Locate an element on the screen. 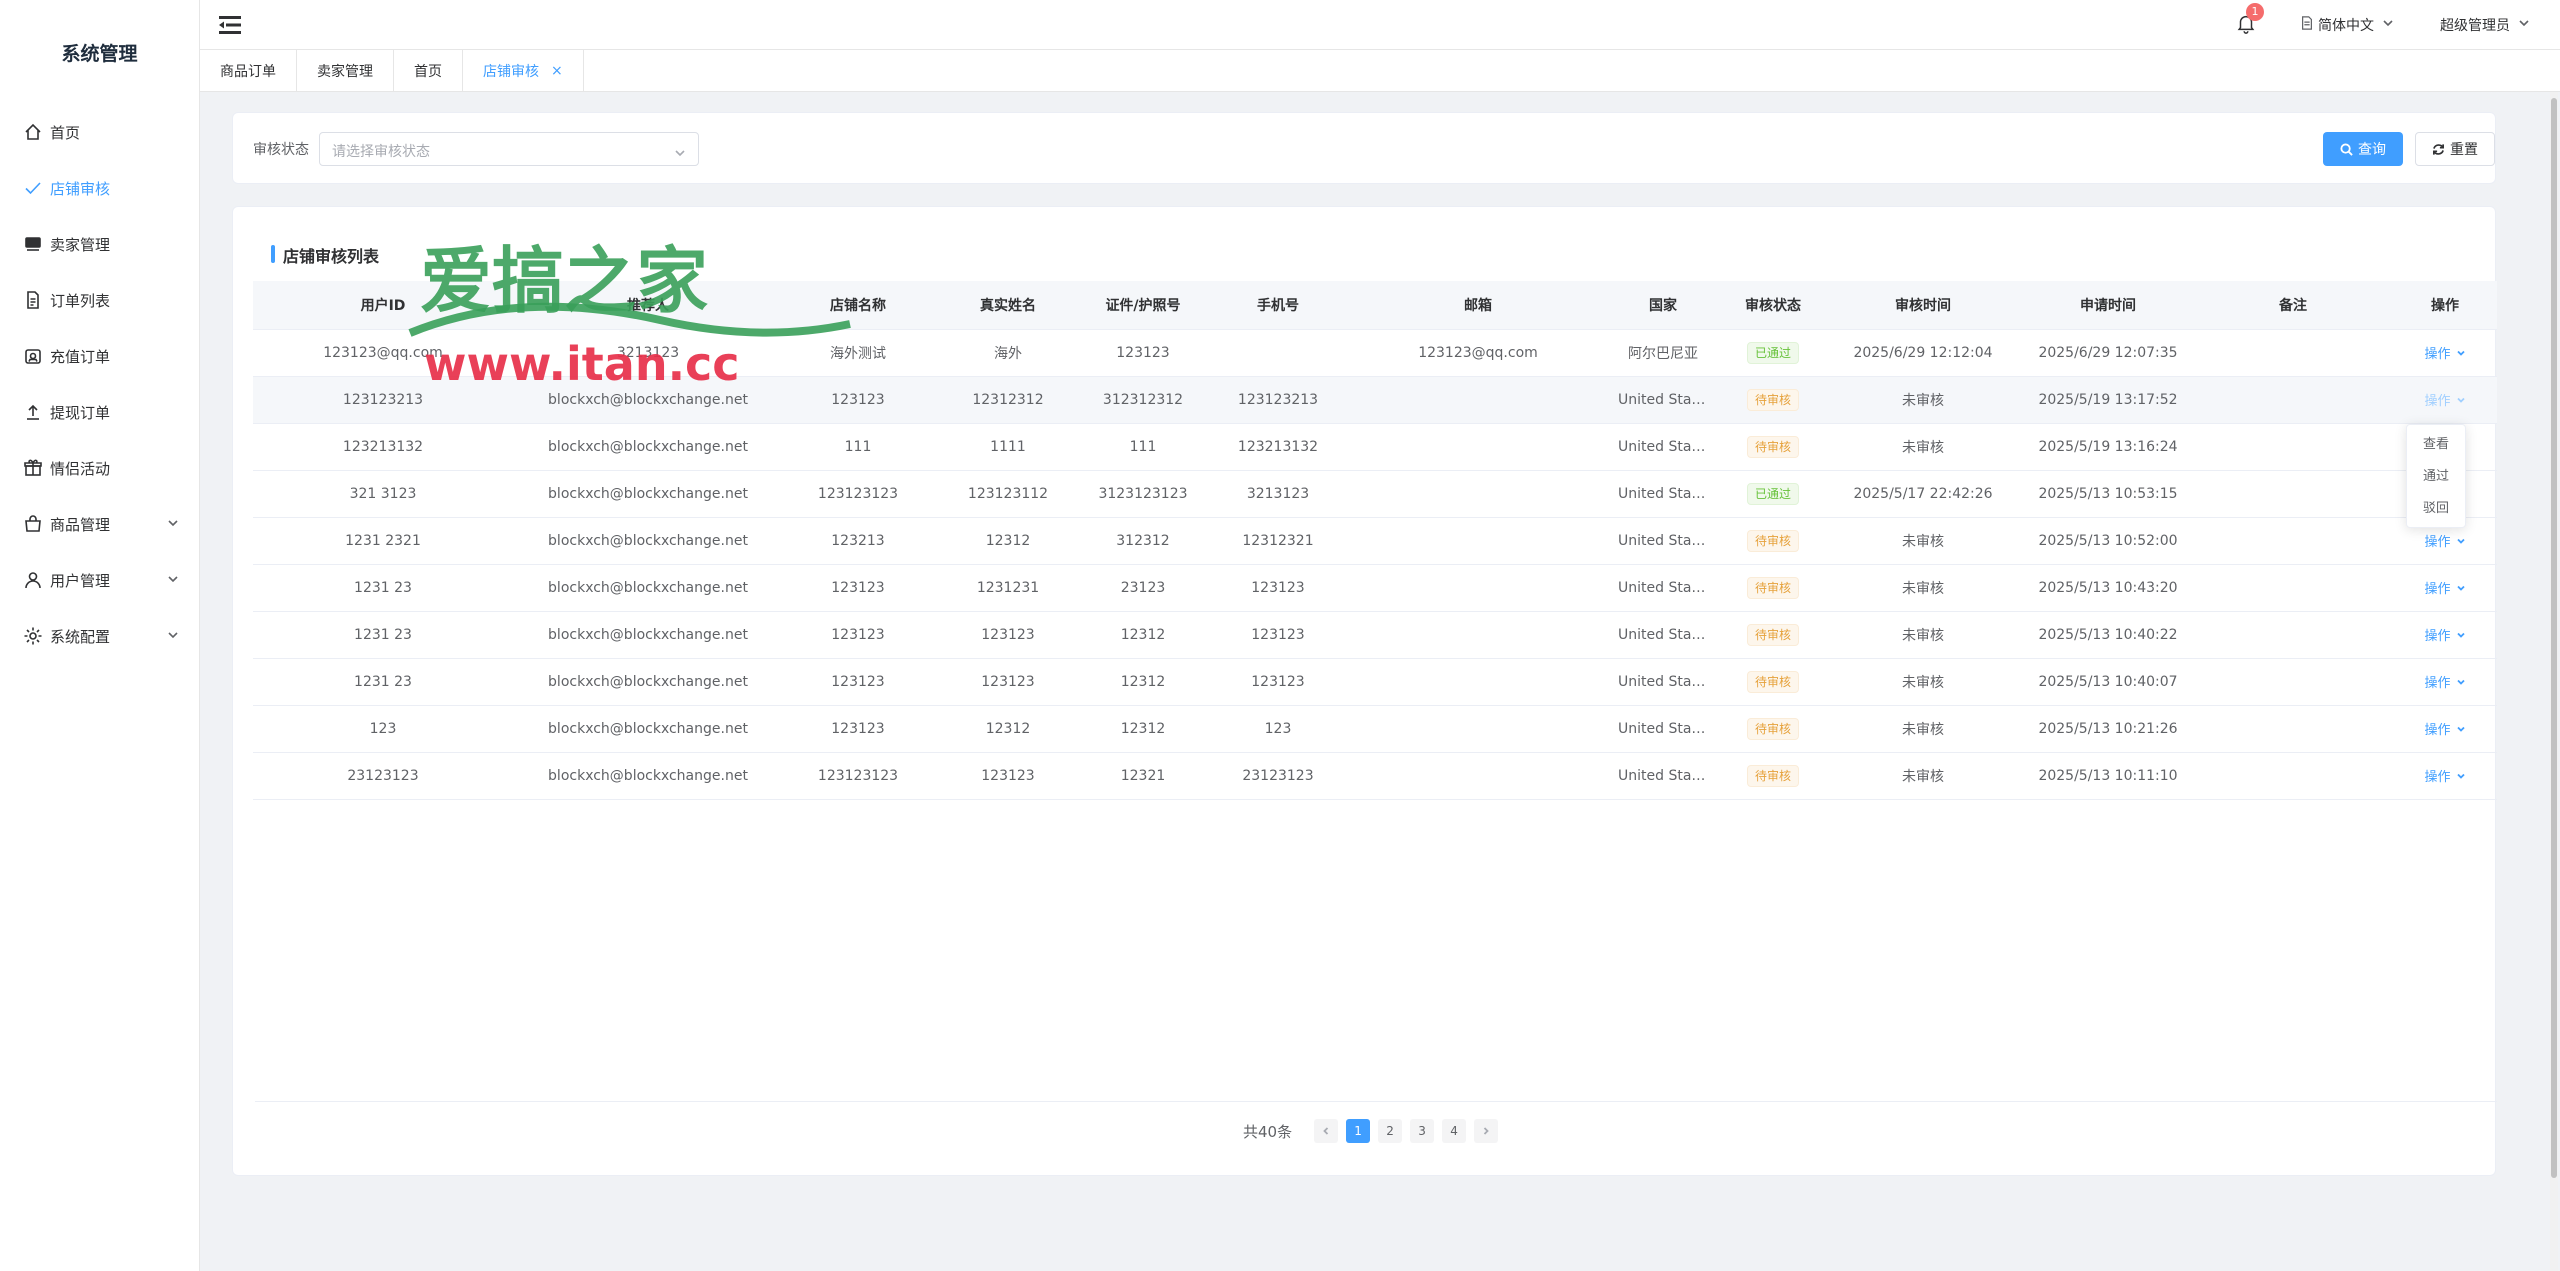  country-text: 阿尔巴尼亚 is located at coordinates (1663, 353).